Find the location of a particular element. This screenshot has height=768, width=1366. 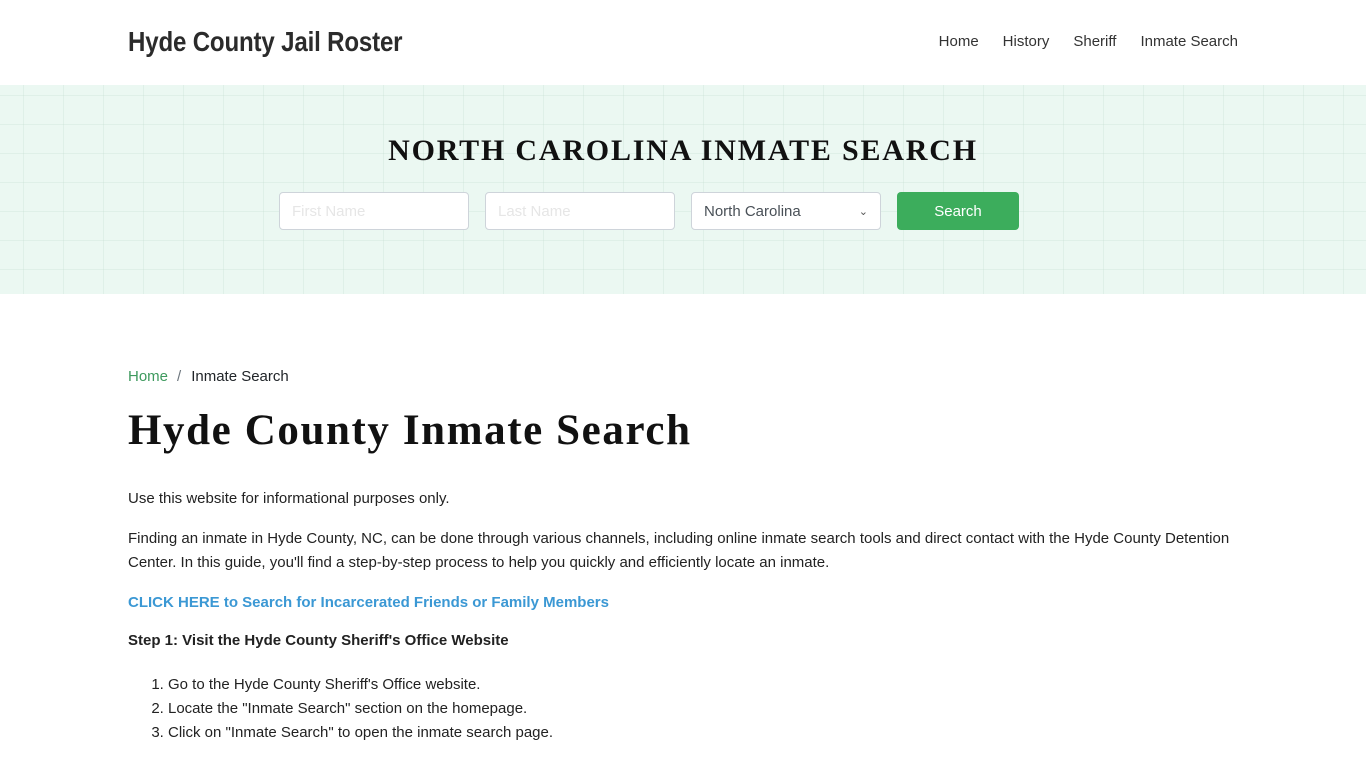

state-select: North Carolina ⌄ is located at coordinates (786, 211).